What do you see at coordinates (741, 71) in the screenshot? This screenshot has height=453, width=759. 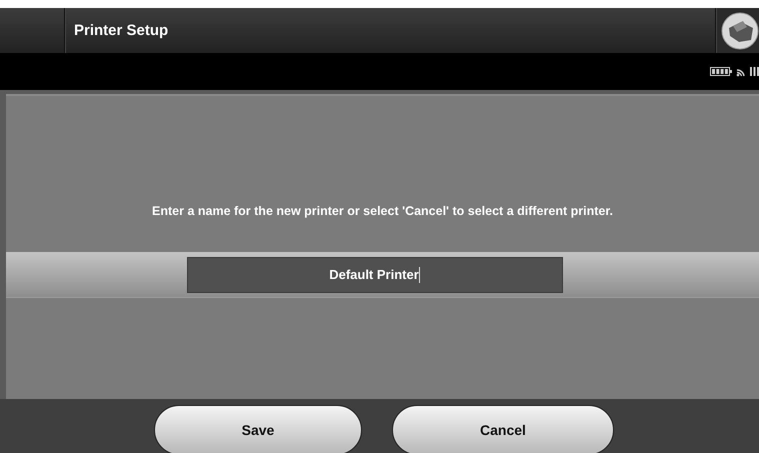 I see `wifi-icon` at bounding box center [741, 71].